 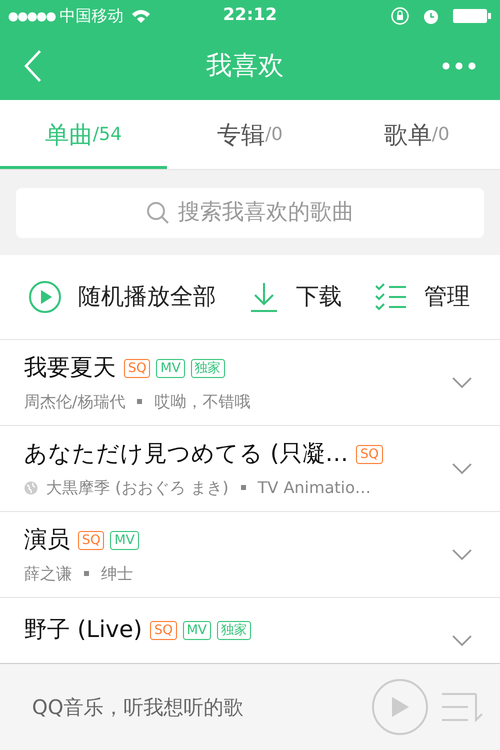 I want to click on action-button: 管理, so click(x=422, y=297).